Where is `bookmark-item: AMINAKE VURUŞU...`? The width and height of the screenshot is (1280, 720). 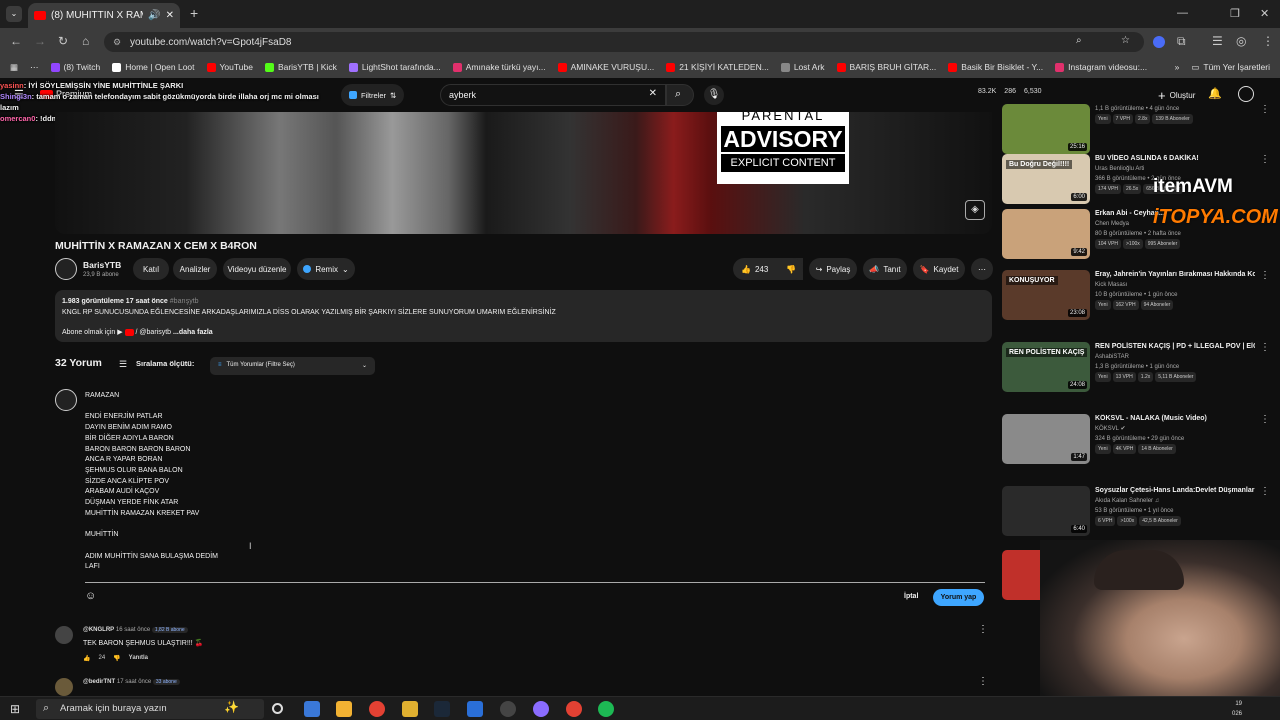
bookmark-item: AMINAKE VURUŞU... is located at coordinates (606, 67).